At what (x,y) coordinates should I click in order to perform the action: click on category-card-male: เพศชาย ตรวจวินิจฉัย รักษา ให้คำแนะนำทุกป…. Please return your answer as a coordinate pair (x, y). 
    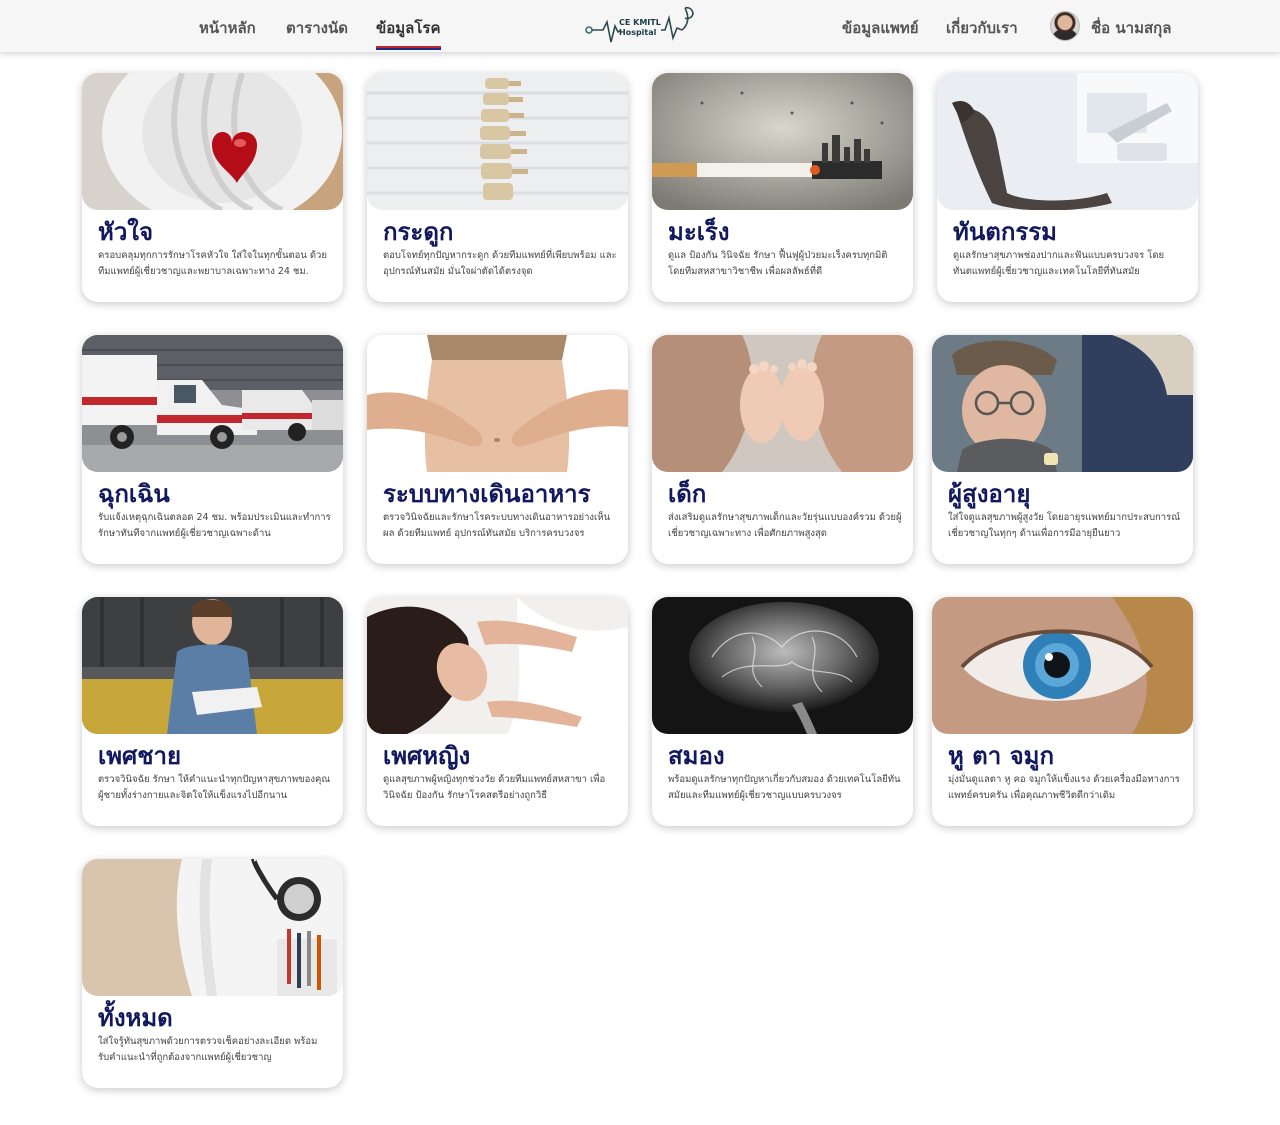
    Looking at the image, I should click on (212, 711).